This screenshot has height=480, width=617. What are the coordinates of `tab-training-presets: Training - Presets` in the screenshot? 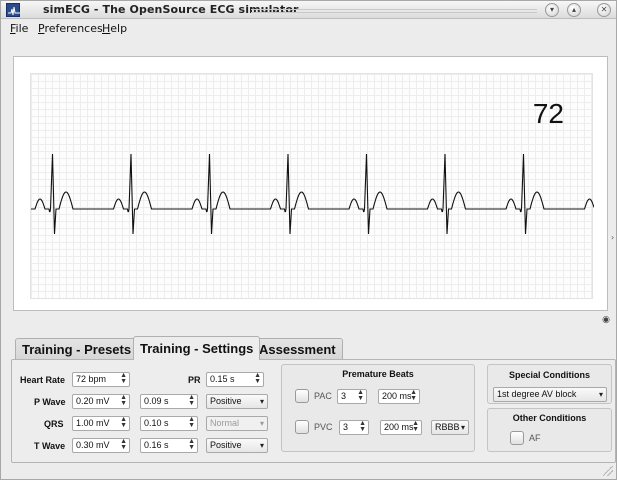 It's located at (77, 349).